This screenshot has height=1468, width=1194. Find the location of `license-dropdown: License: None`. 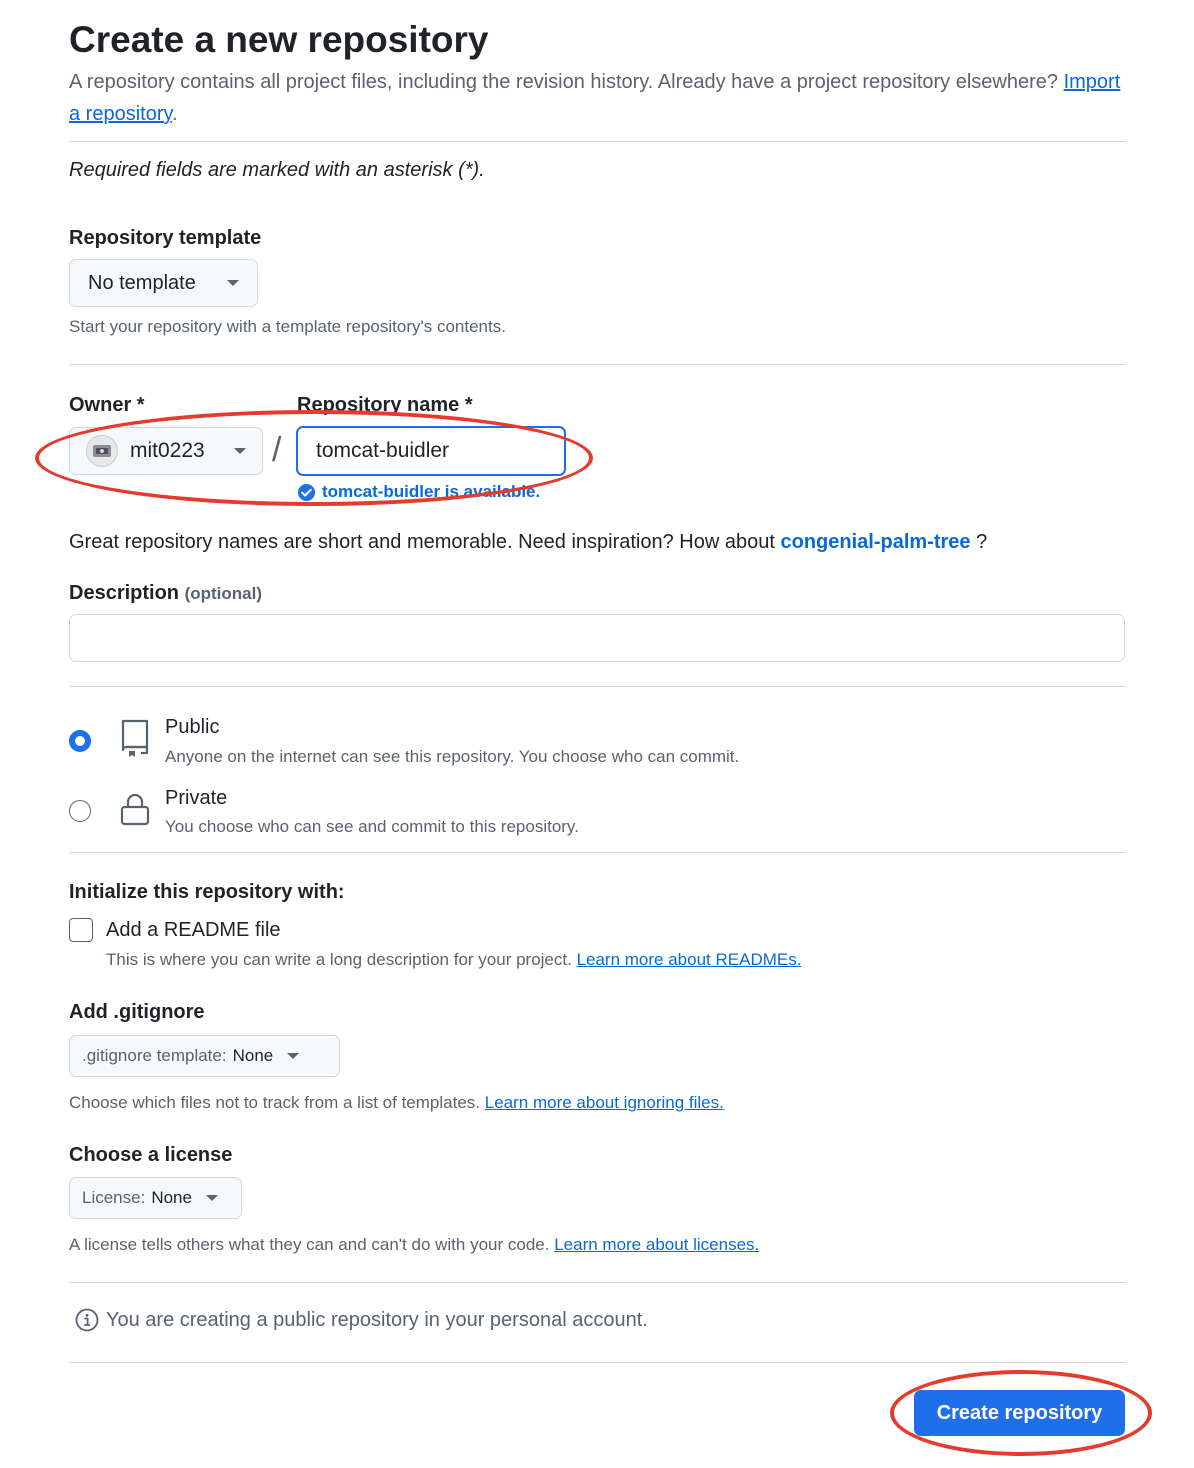

license-dropdown: License: None is located at coordinates (155, 1198).